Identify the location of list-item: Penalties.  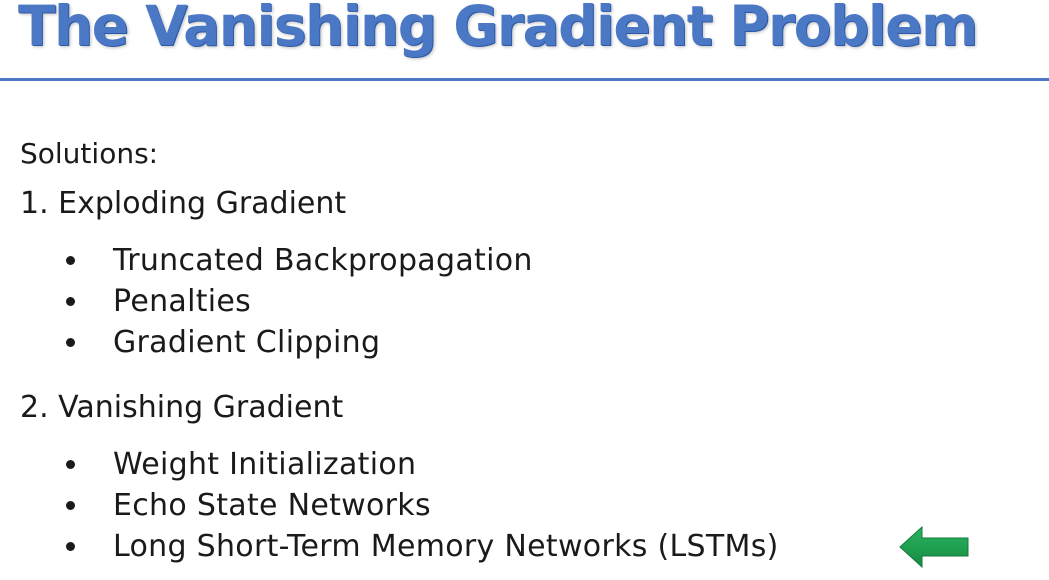
(299, 301).